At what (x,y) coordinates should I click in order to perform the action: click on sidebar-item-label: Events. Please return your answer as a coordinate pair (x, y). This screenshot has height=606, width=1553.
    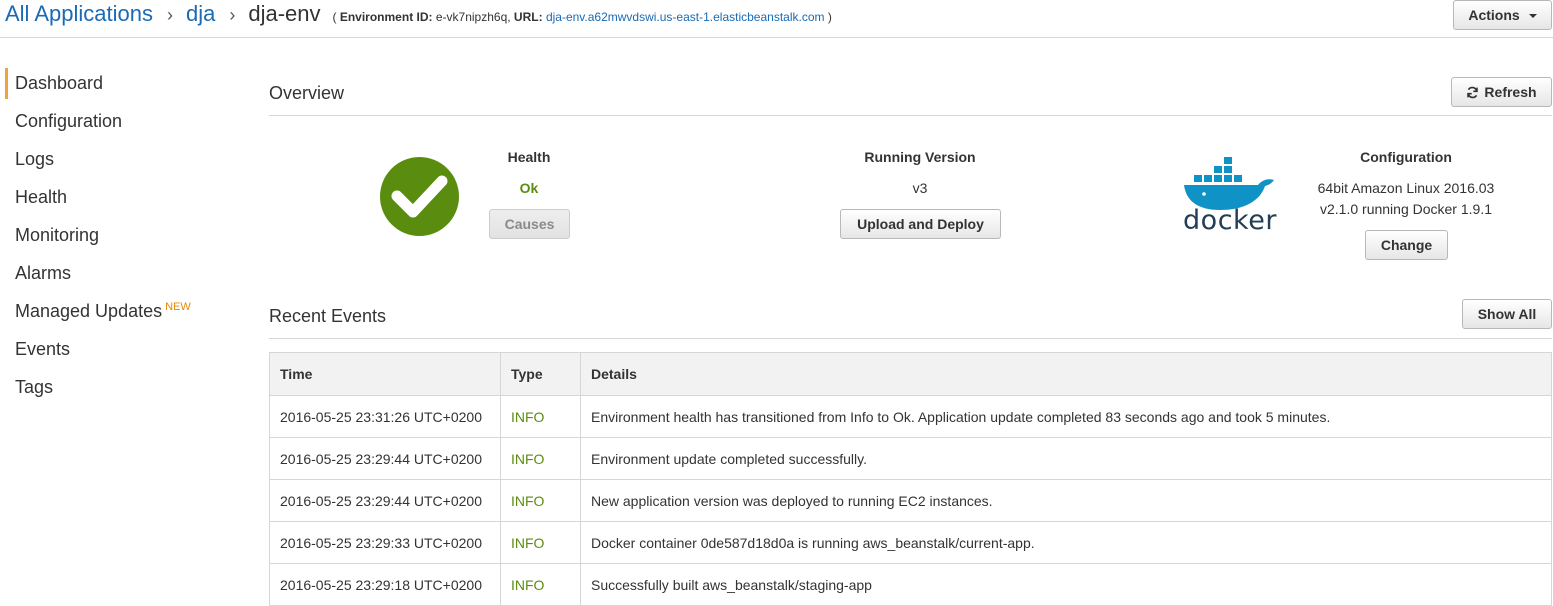
    Looking at the image, I should click on (43, 349).